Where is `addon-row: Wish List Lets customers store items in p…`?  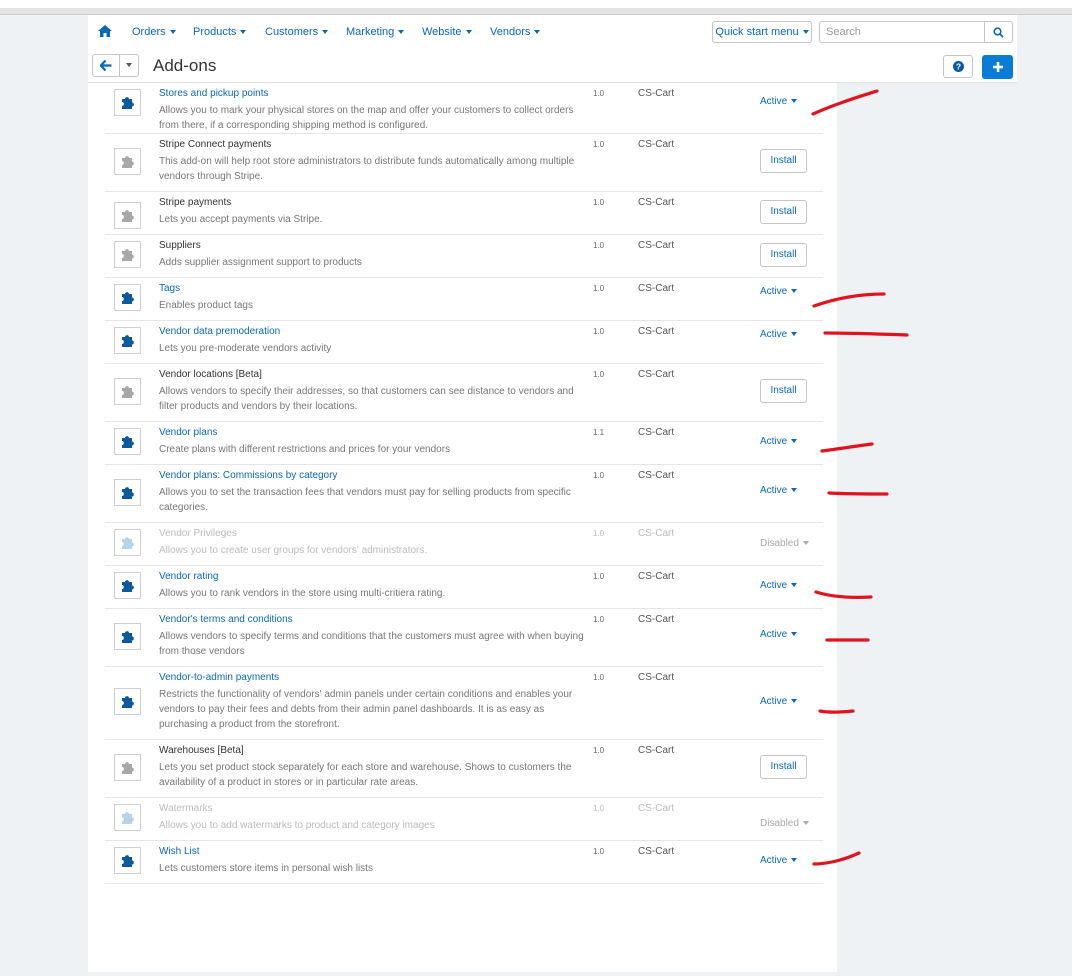
addon-row: Wish List Lets customers store items in p… is located at coordinates (464, 862).